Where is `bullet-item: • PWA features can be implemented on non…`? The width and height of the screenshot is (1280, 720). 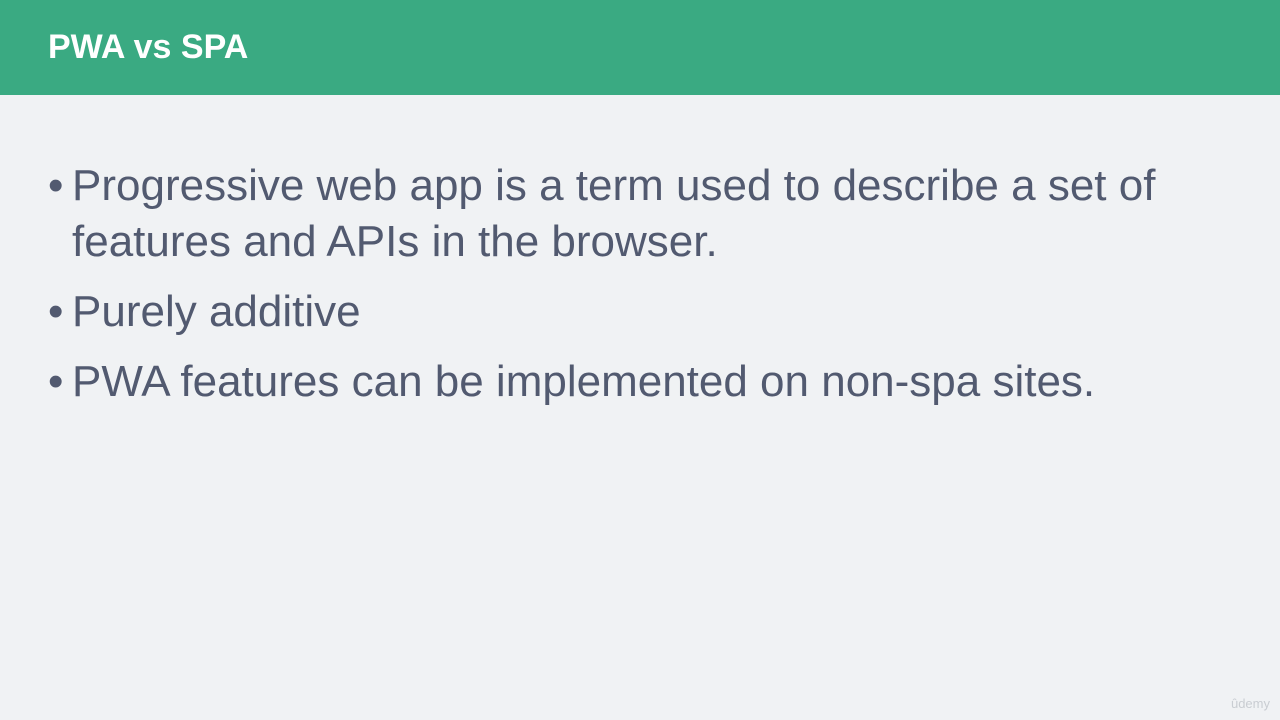
bullet-item: • PWA features can be implemented on non… is located at coordinates (638, 382).